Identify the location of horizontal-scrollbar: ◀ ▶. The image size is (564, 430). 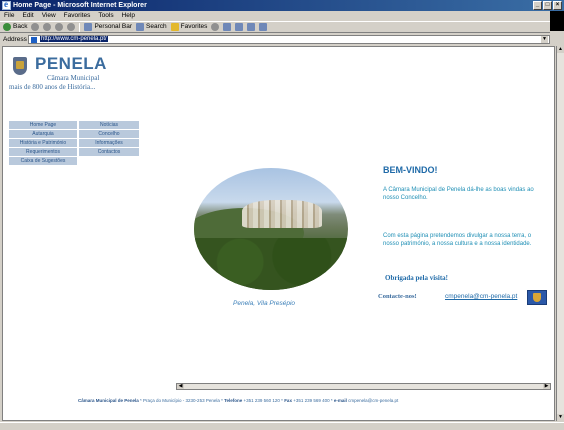
(363, 386).